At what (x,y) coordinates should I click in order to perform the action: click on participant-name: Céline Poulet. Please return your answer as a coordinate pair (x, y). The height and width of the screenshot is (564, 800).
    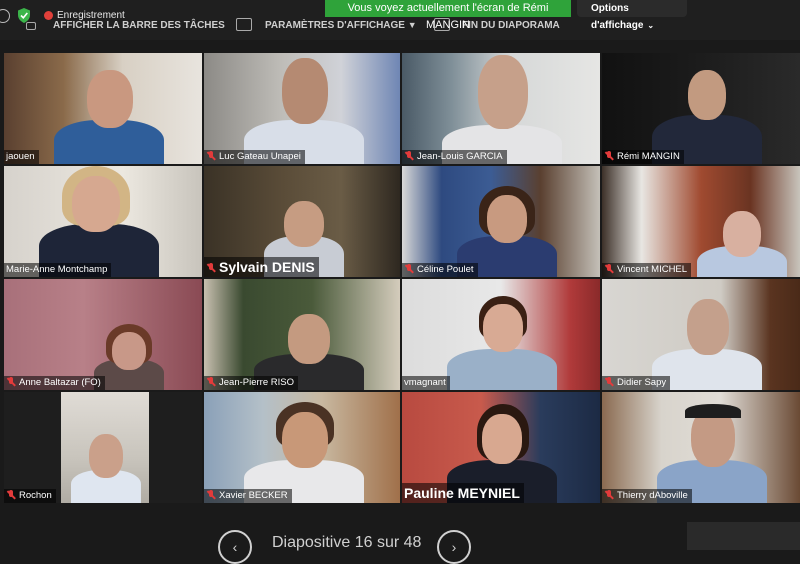
    Looking at the image, I should click on (440, 270).